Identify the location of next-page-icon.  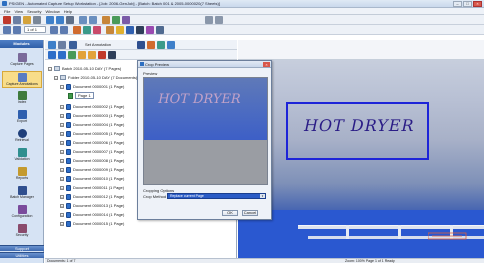
(54, 30).